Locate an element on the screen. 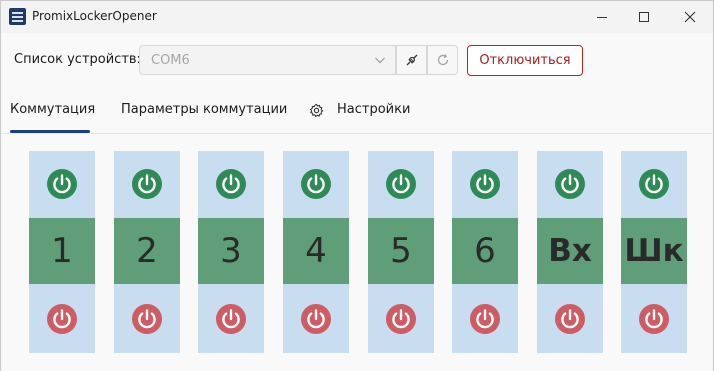 The height and width of the screenshot is (371, 714). disconnect-button: Отключиться is located at coordinates (525, 60).